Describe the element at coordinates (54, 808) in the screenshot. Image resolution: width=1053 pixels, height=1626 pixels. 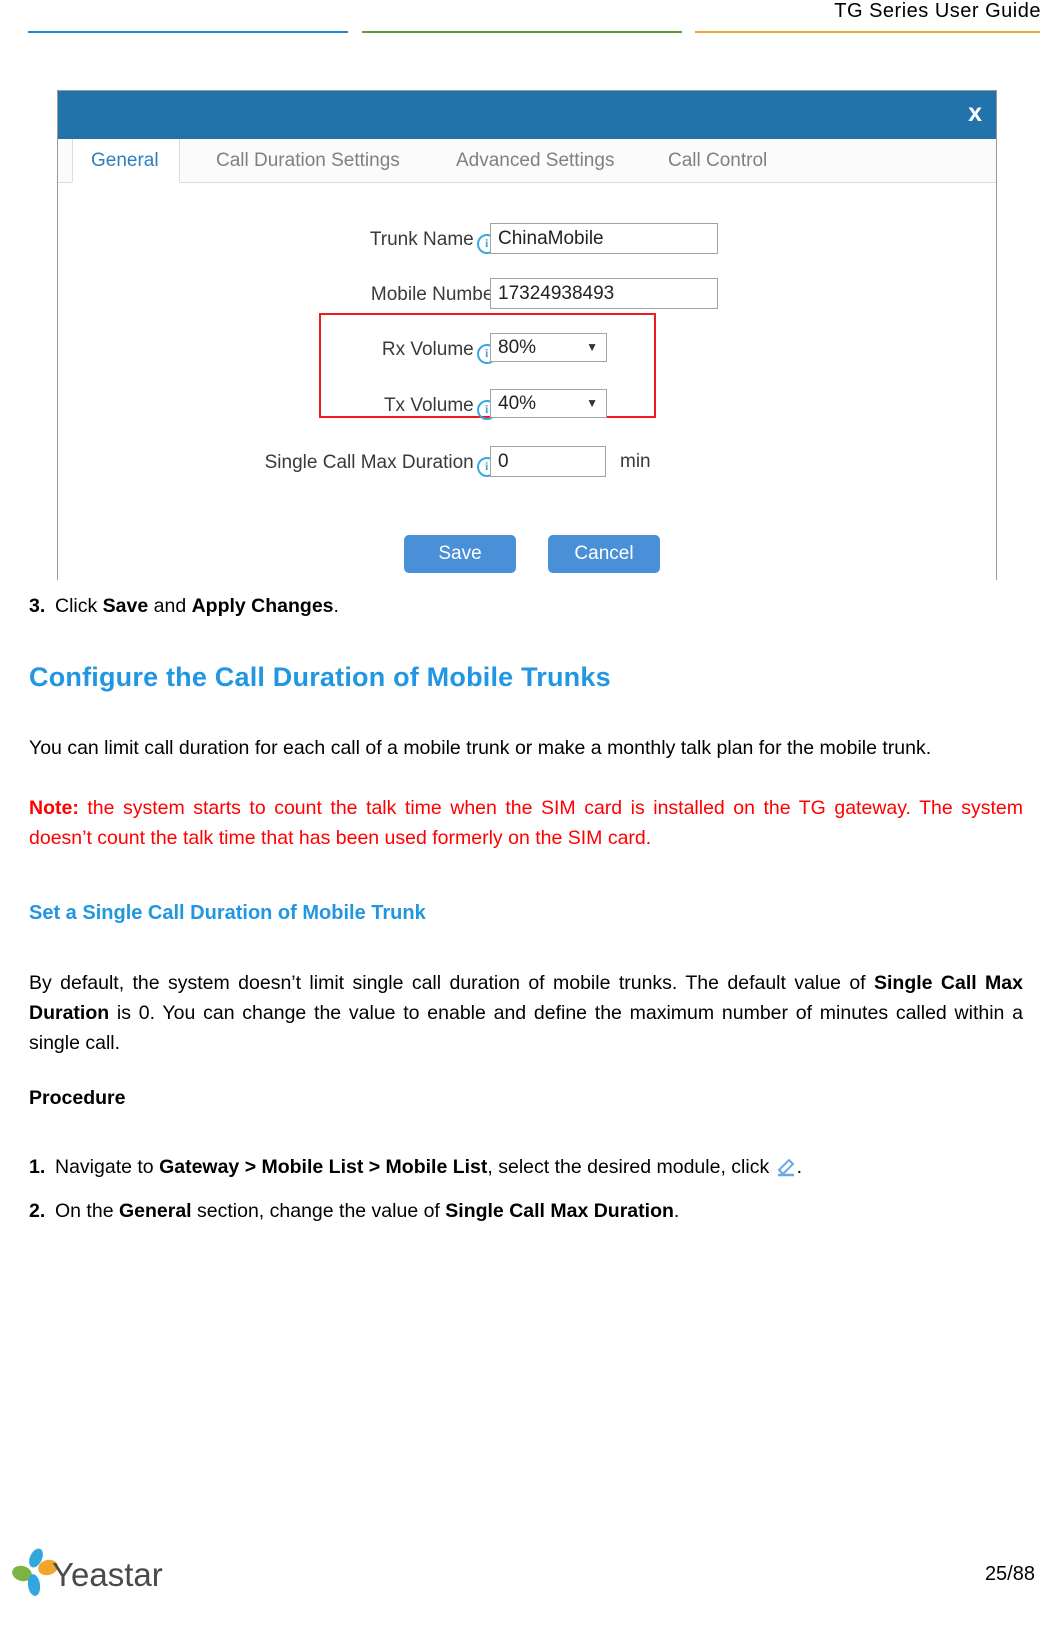
I see `note-label: Note:` at that location.